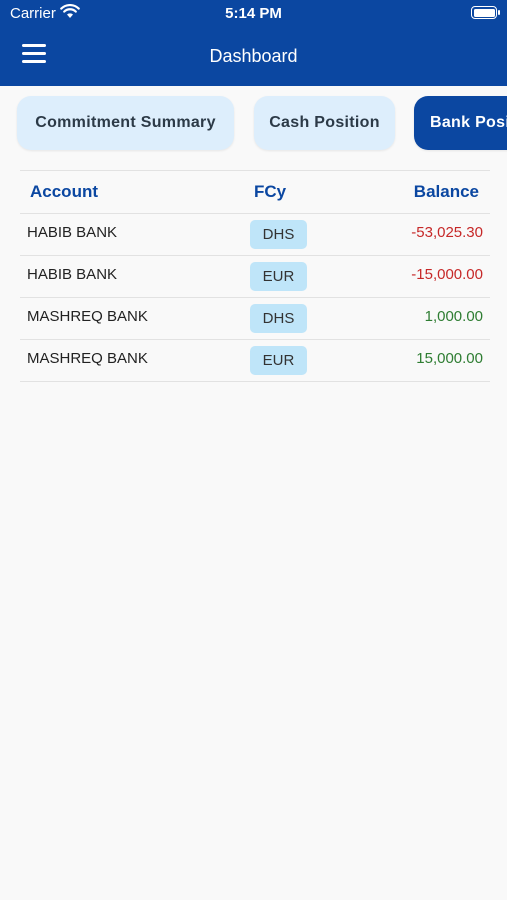  I want to click on app-header: Carrier 5:14 PM Dashboard, so click(253, 43).